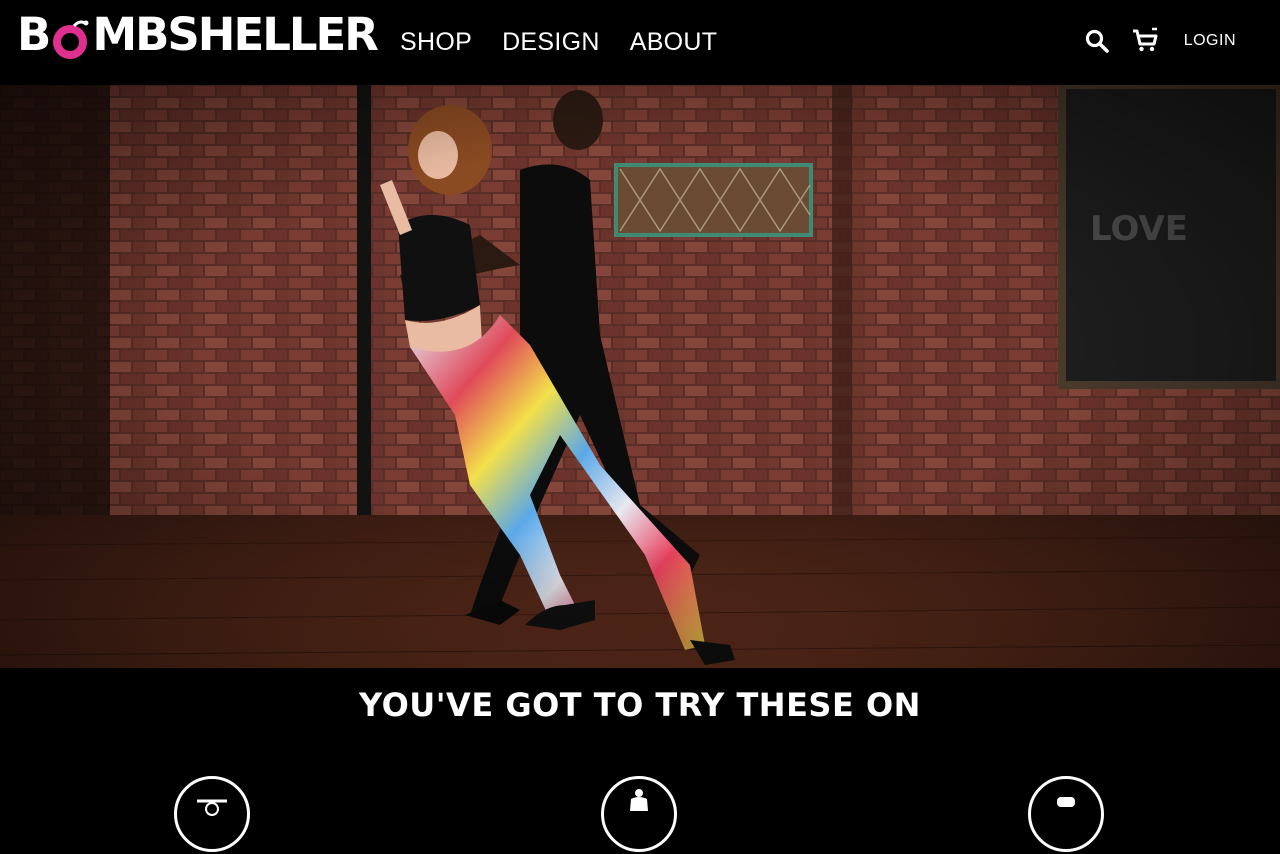 The image size is (1280, 854). Describe the element at coordinates (235, 34) in the screenshot. I see `logo-text-end: MBSHELLER` at that location.